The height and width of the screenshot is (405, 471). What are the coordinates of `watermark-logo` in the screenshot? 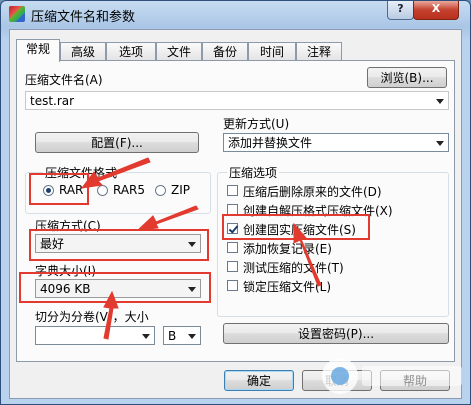 It's located at (392, 376).